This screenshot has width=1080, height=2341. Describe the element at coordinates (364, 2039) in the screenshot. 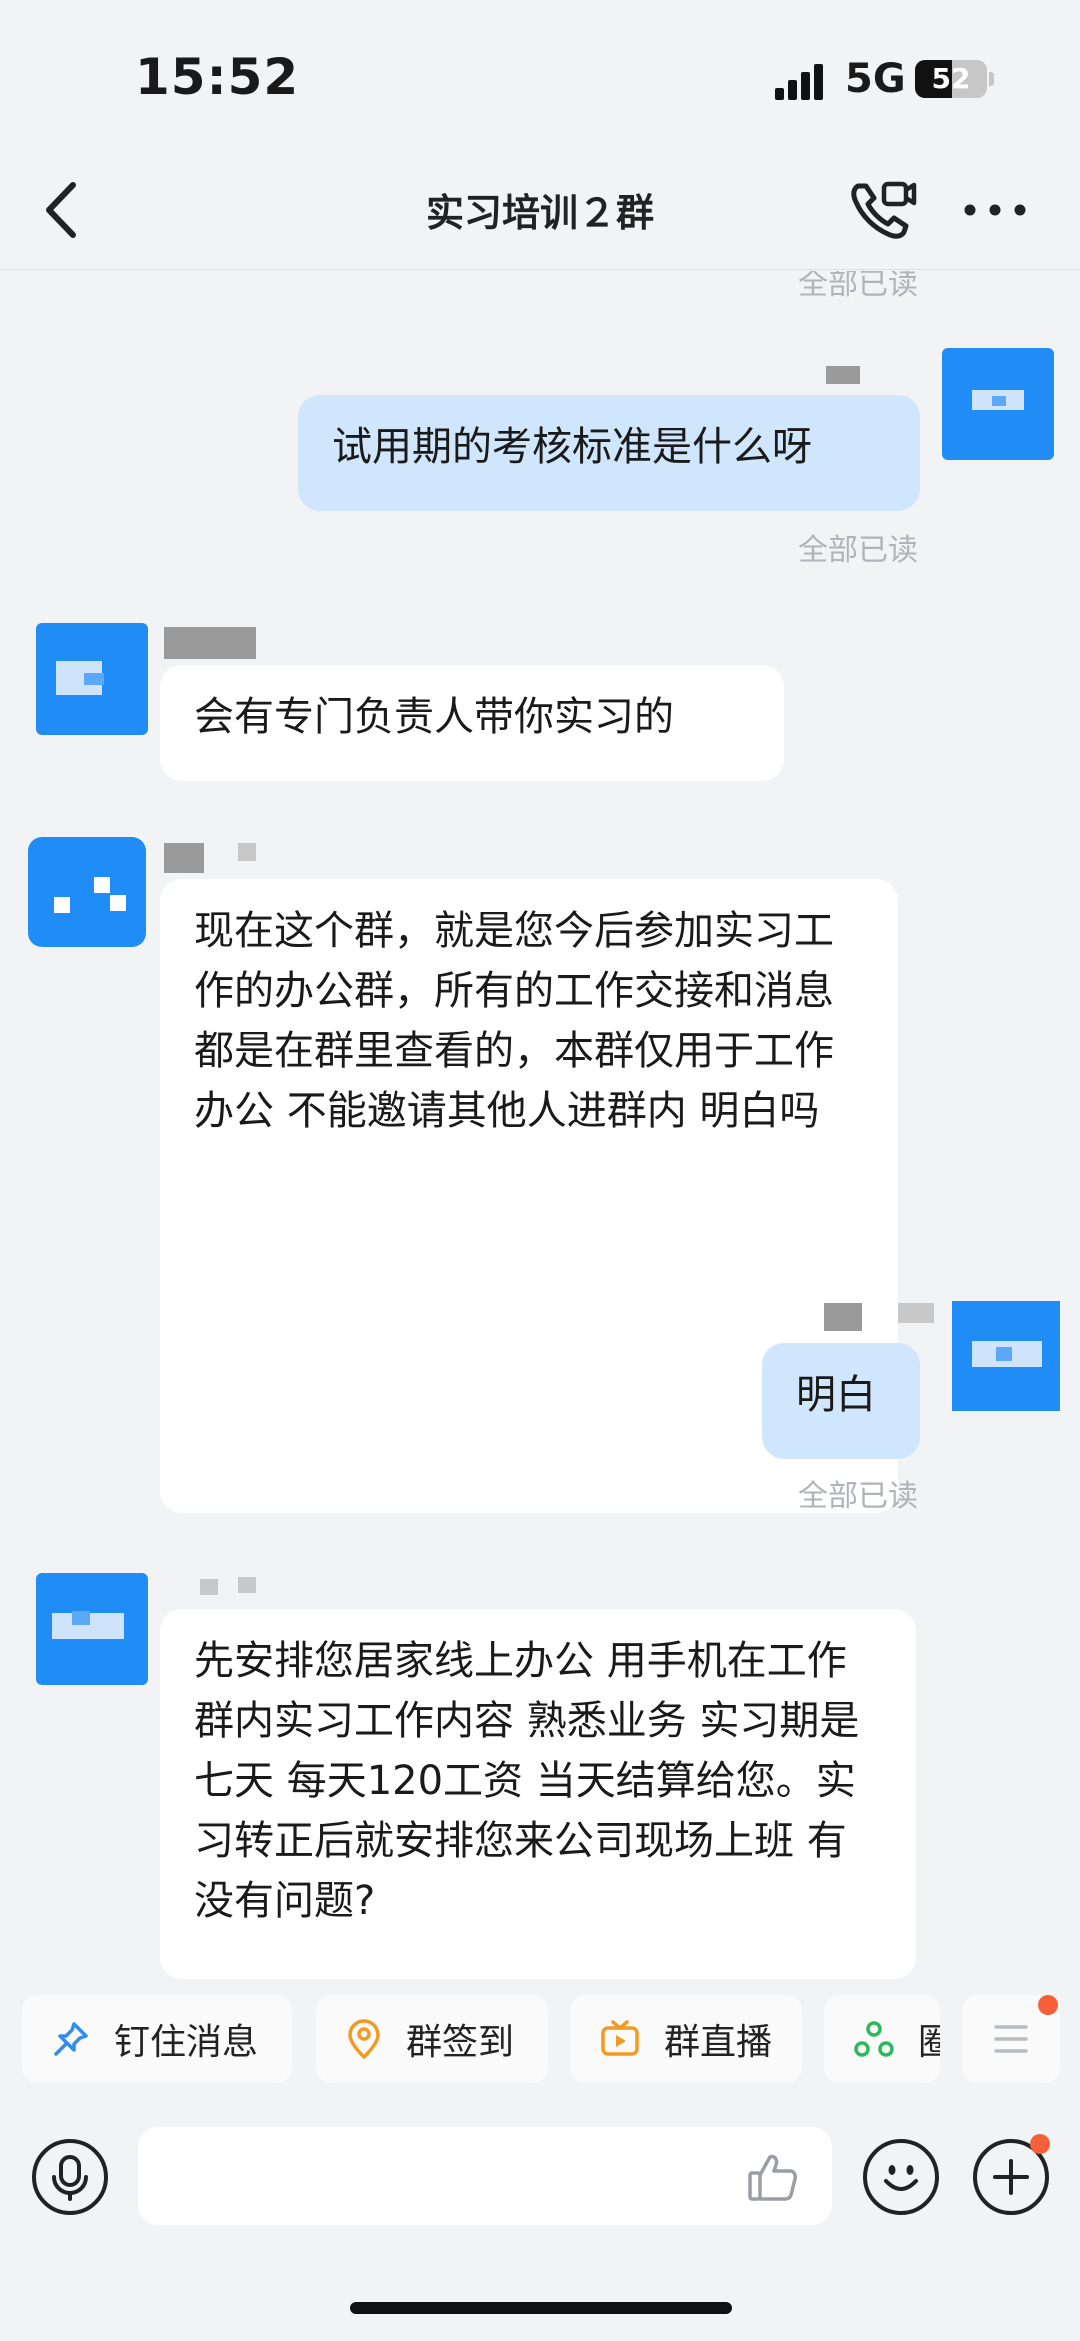

I see `location-checkin-icon` at that location.